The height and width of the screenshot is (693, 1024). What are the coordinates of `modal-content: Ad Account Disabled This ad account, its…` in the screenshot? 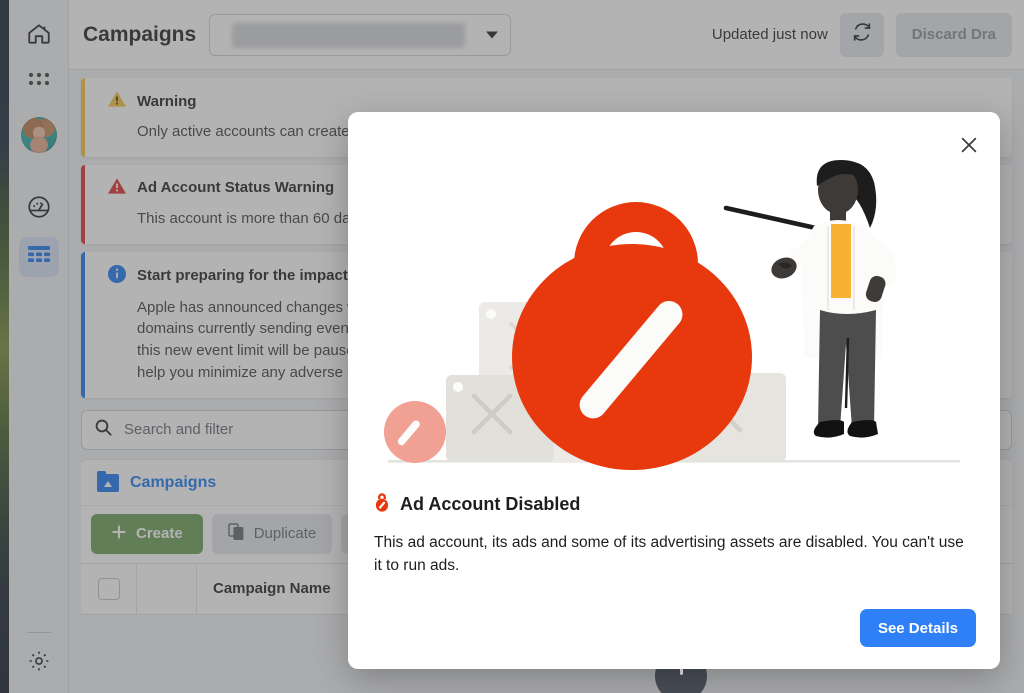 It's located at (674, 535).